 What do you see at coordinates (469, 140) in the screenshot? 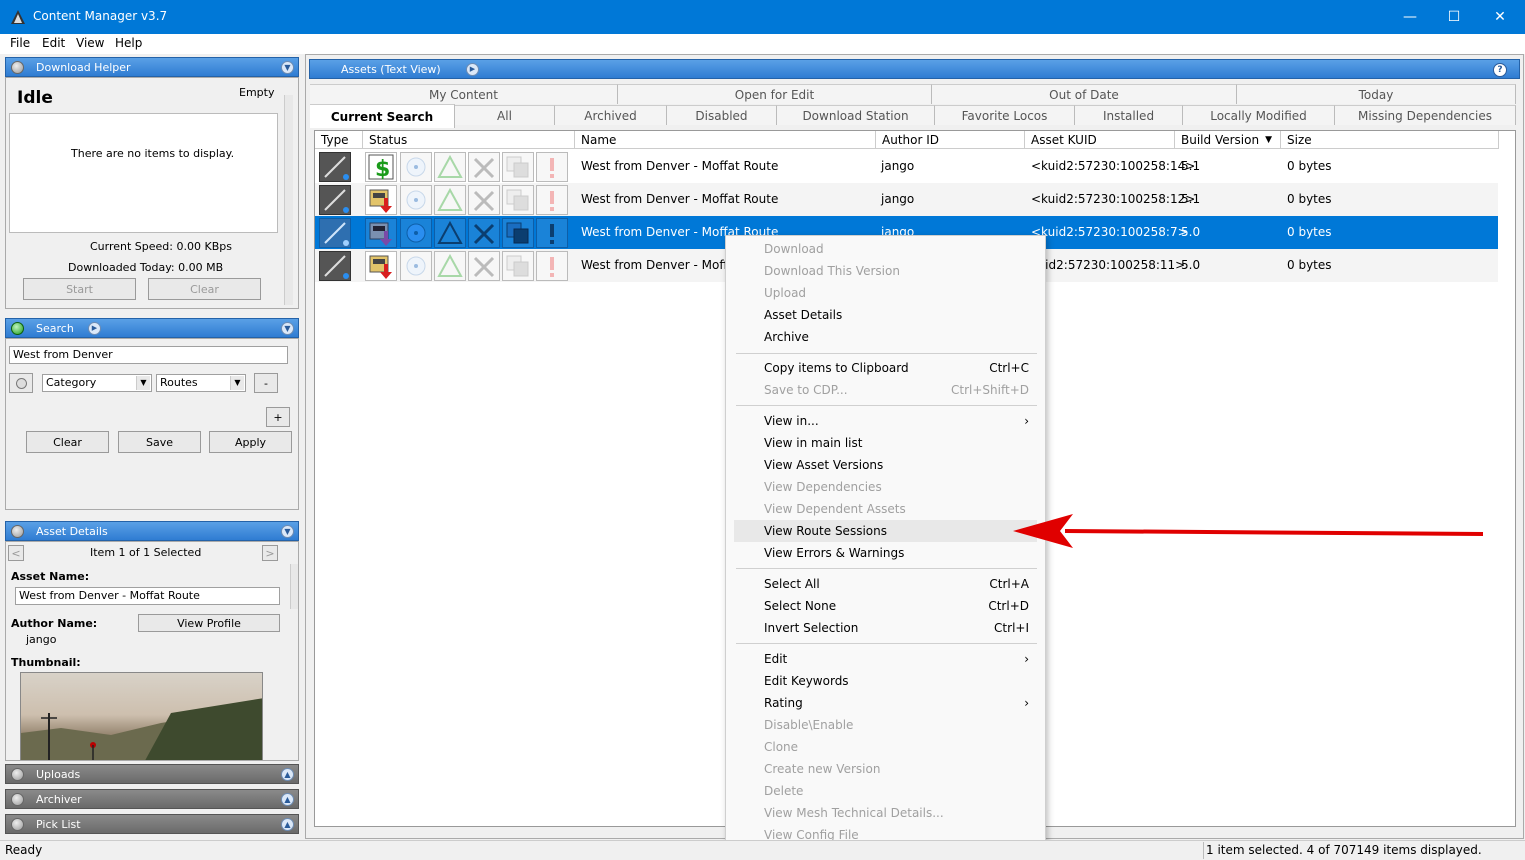
I see `column-status: Status` at bounding box center [469, 140].